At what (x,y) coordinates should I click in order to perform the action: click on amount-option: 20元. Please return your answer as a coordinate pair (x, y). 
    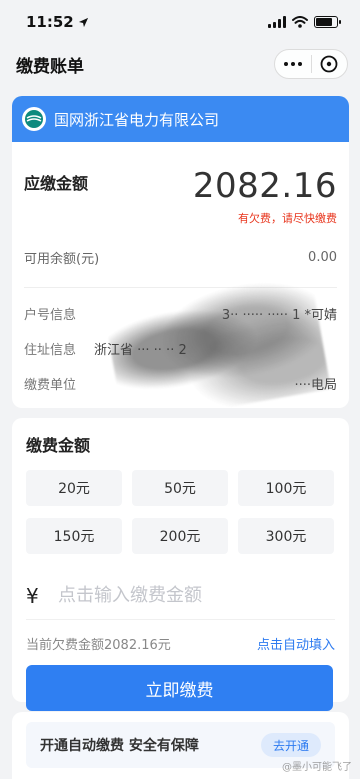
    Looking at the image, I should click on (74, 488).